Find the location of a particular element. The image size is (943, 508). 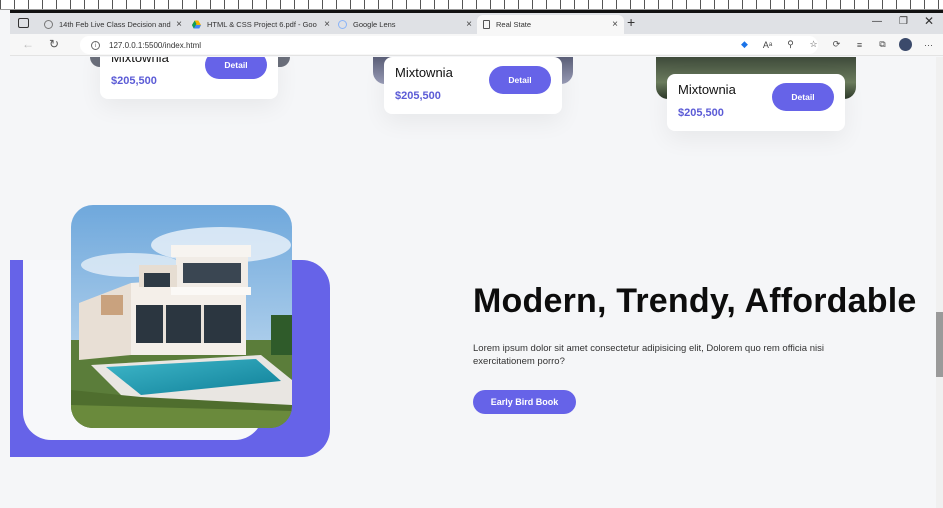

tab-actions-icon is located at coordinates (23, 23).